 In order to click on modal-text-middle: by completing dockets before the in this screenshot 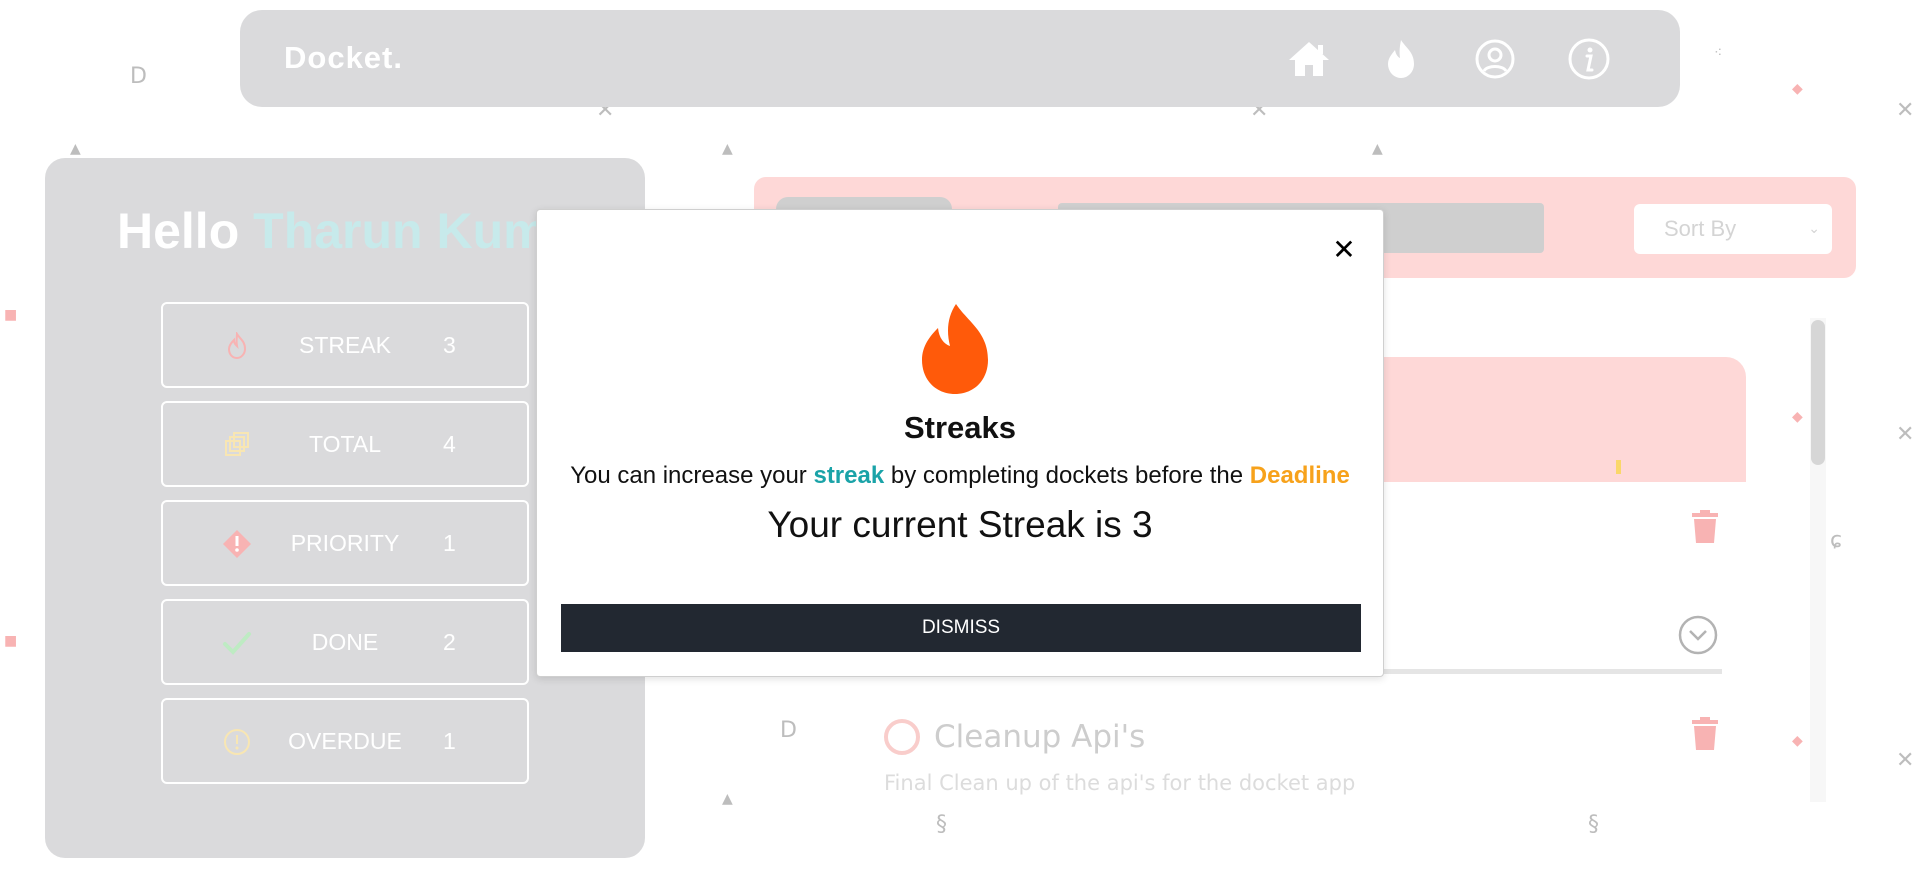, I will do `click(1067, 475)`.